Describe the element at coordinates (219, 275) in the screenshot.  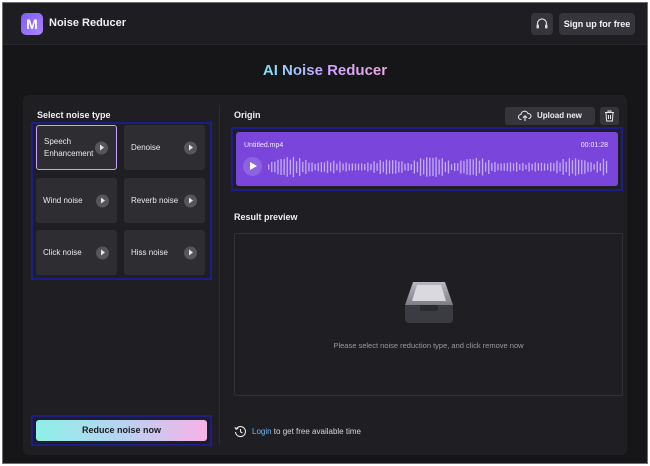
I see `panel-divider` at that location.